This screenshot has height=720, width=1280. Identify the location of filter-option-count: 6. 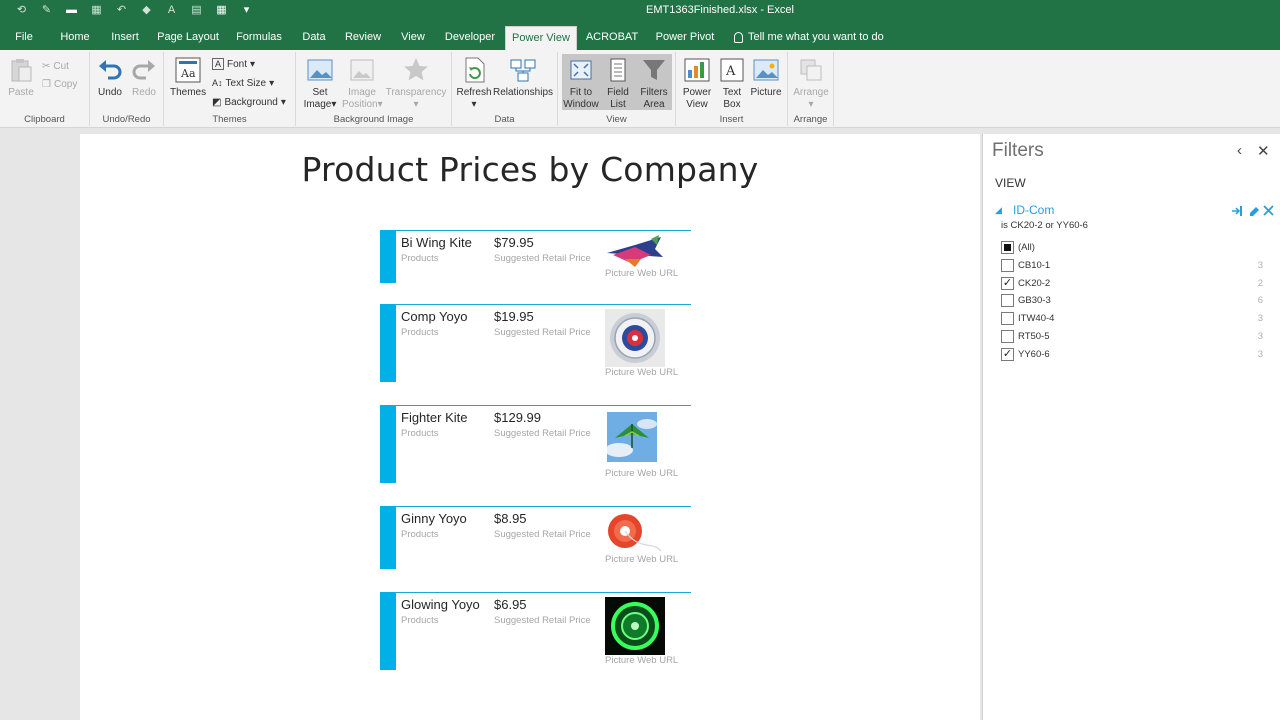
(1260, 301).